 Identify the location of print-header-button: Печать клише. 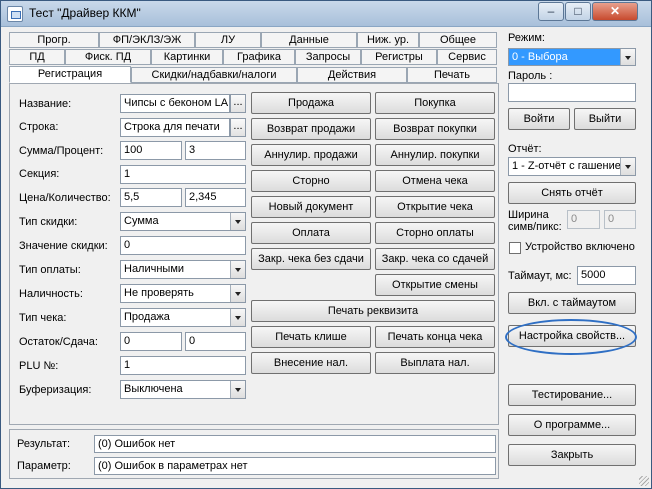
(311, 337).